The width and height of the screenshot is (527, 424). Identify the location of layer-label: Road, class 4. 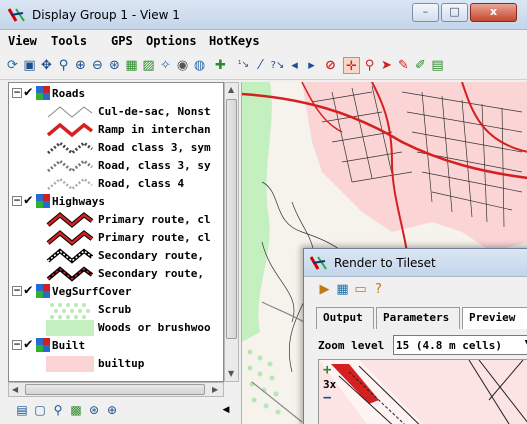
(141, 183).